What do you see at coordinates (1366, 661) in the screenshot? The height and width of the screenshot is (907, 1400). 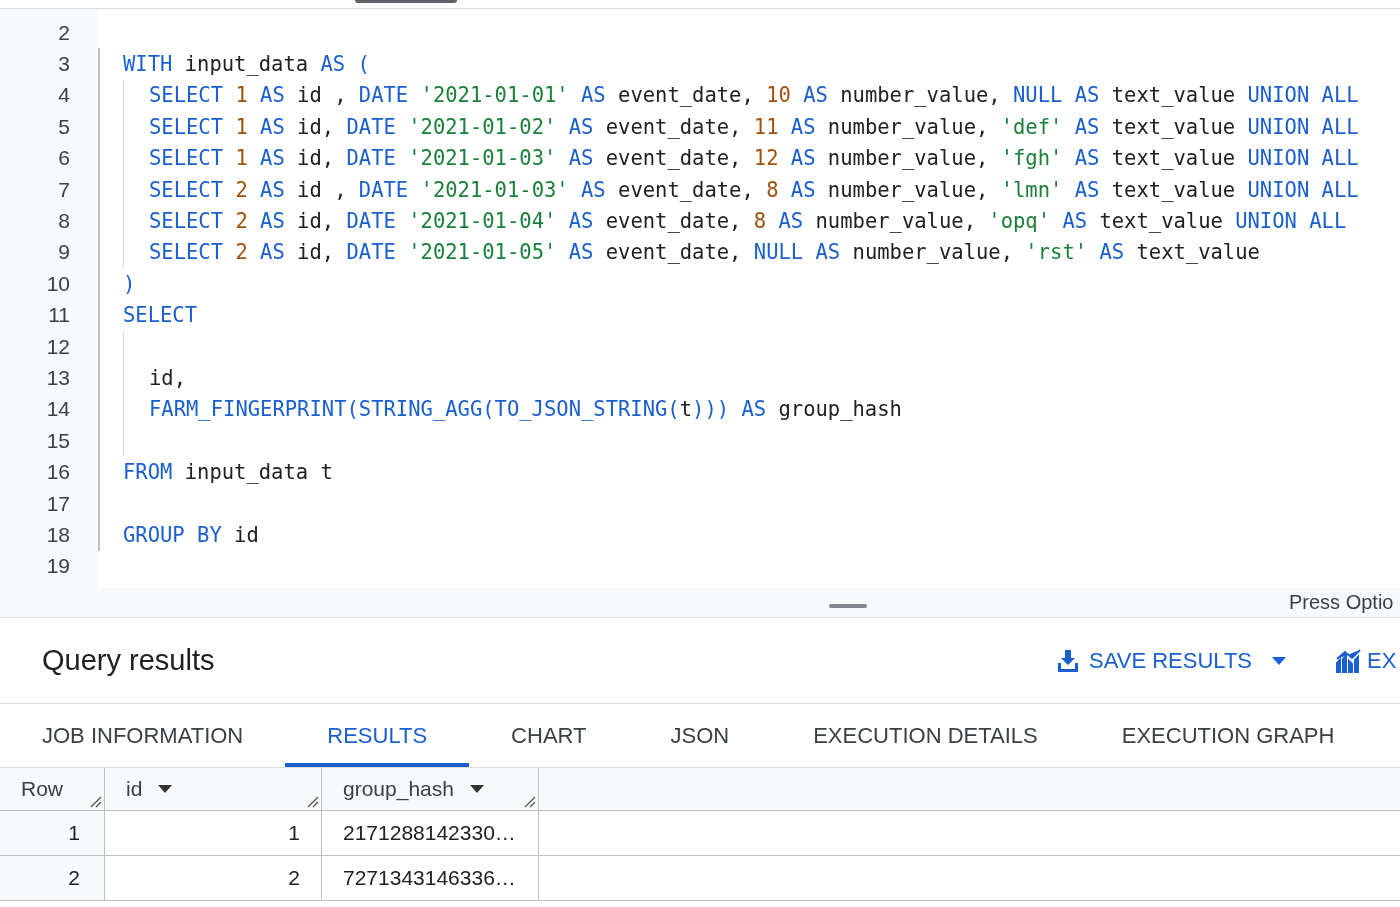 I see `explore-button: EX` at bounding box center [1366, 661].